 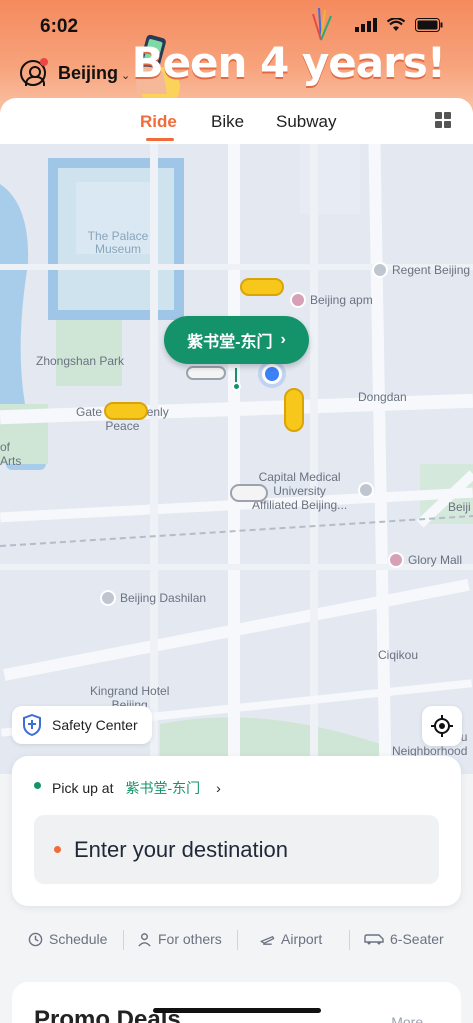 I want to click on label-dongdan: Dongdan, so click(x=382, y=397).